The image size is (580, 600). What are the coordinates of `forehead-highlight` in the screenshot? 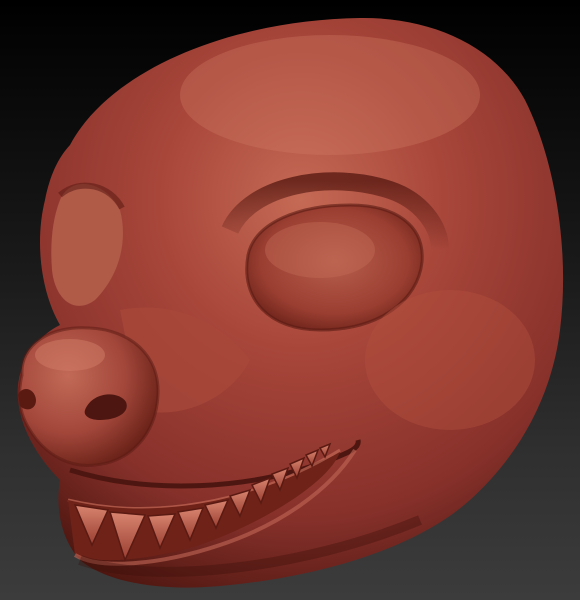 It's located at (330, 95).